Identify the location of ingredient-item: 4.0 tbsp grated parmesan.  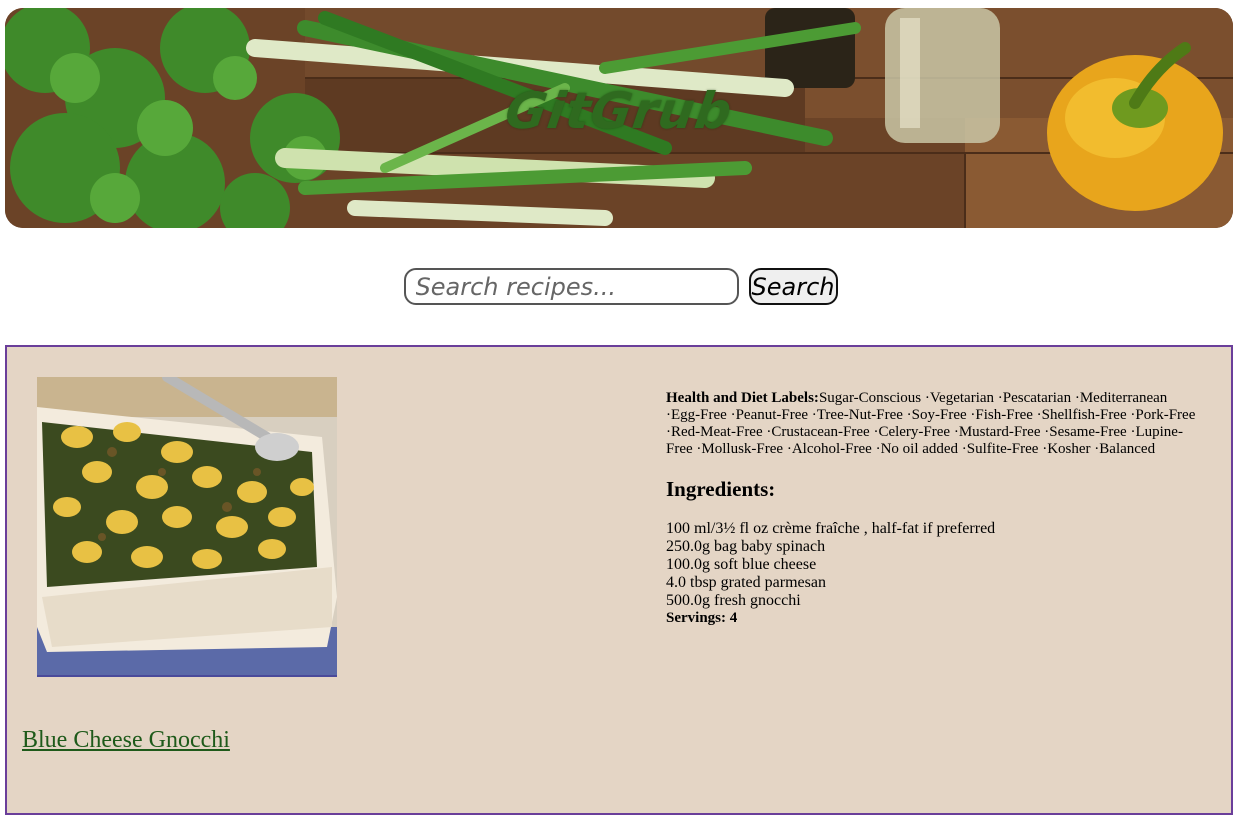
(746, 582).